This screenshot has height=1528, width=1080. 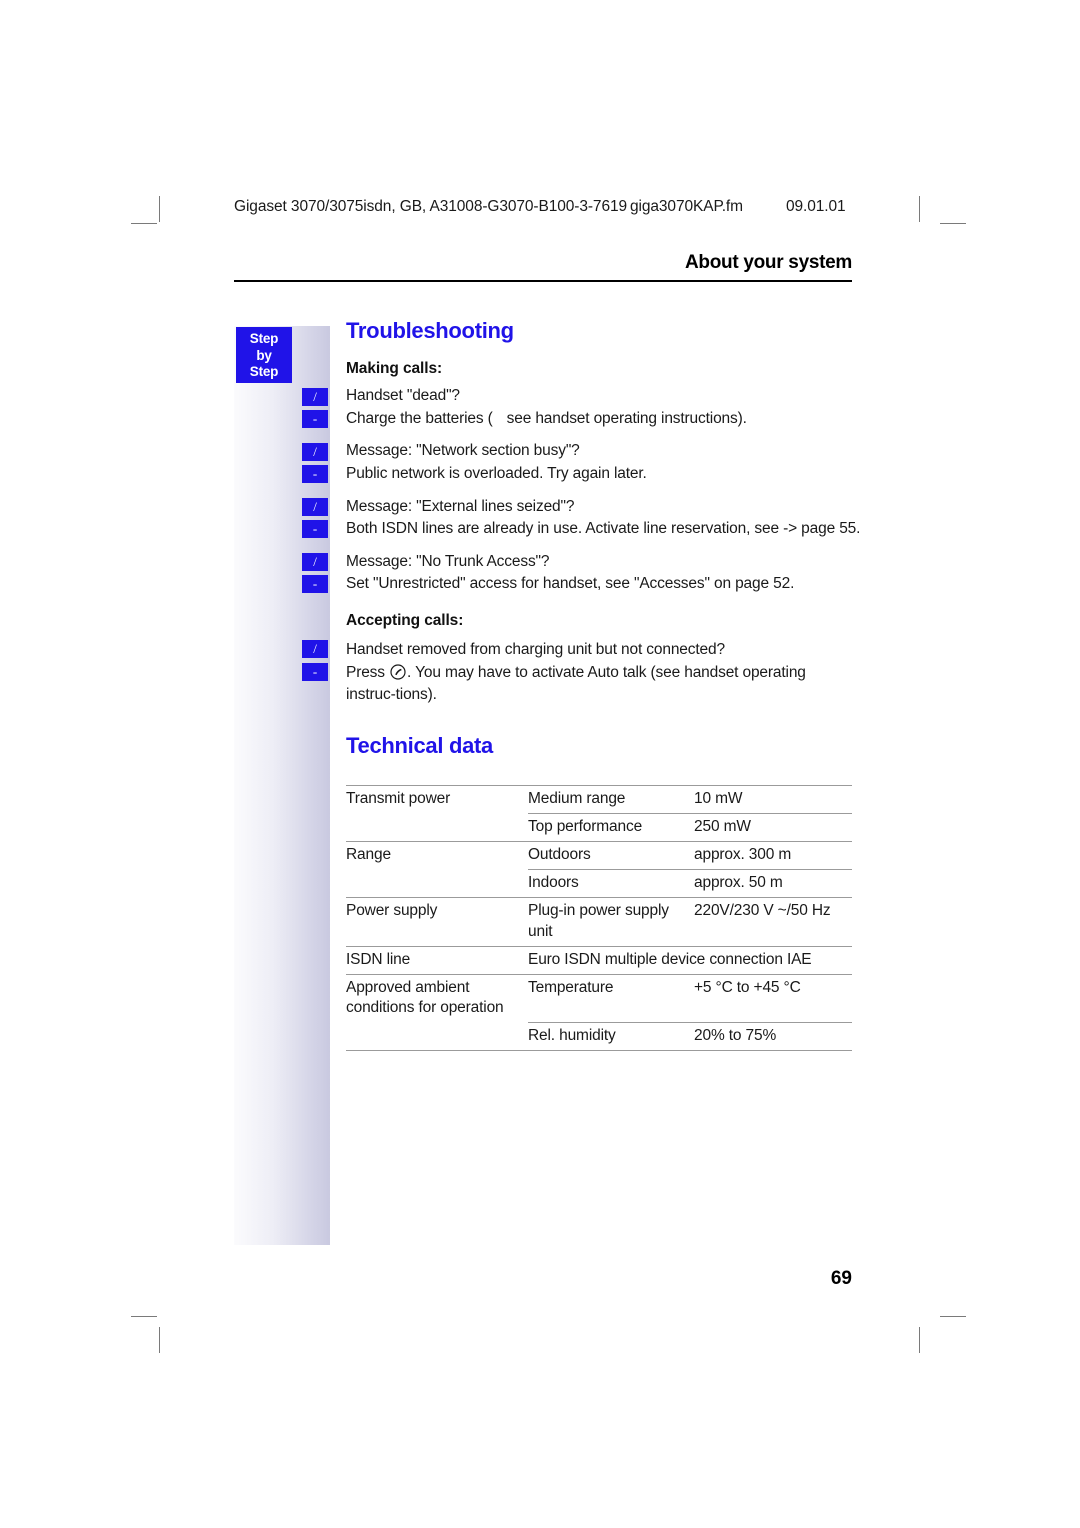 I want to click on table-cell-value: approx. 50 m, so click(x=773, y=883).